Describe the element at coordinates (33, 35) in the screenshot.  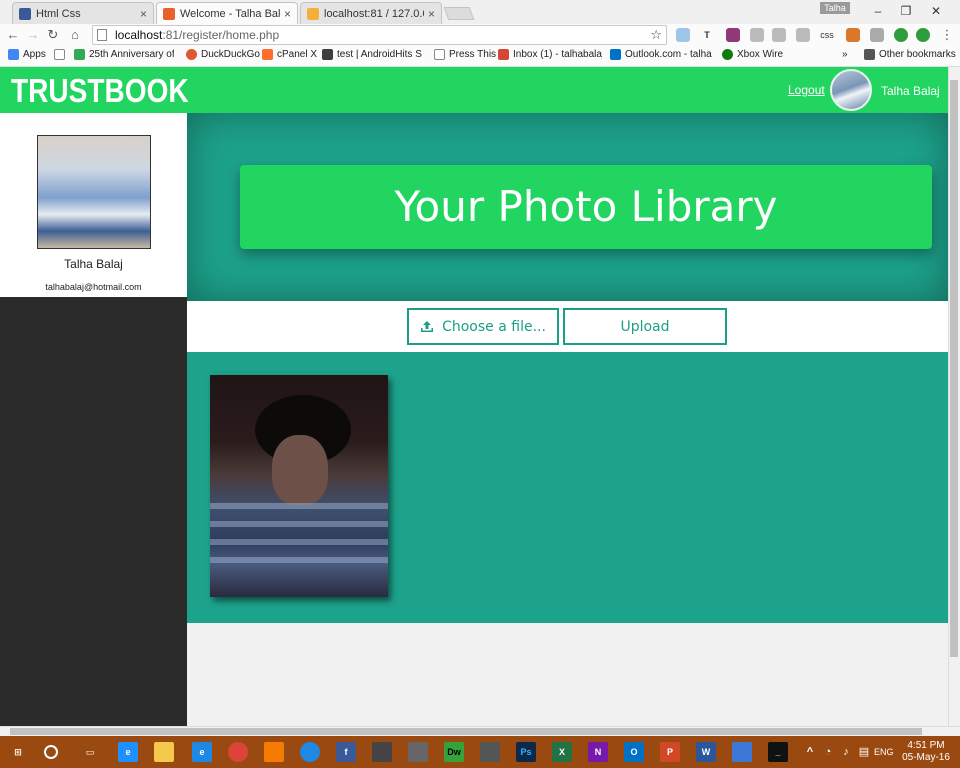
I see `forward-icon: →` at that location.